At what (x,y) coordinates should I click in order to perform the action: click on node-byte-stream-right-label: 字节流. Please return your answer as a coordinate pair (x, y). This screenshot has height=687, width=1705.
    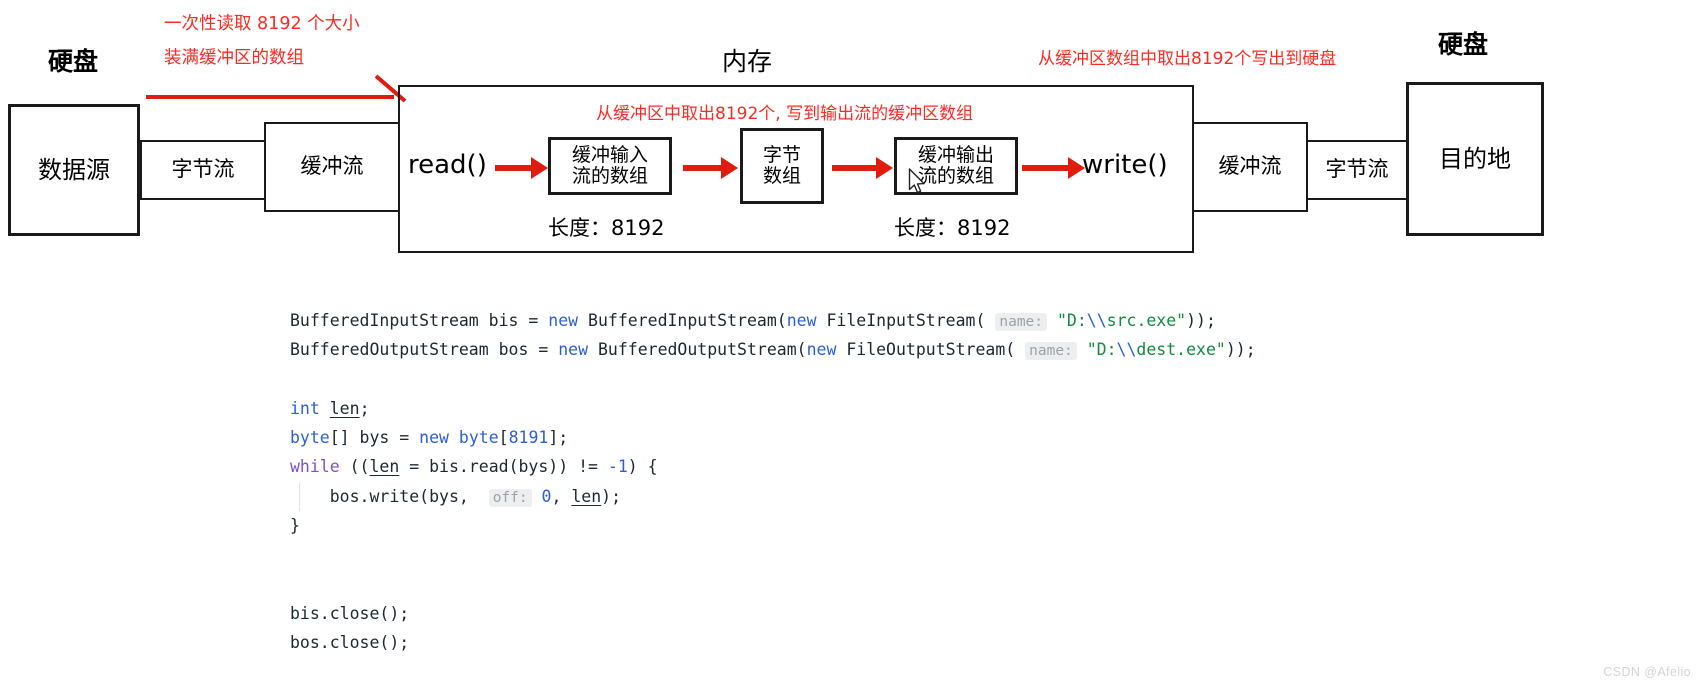
    Looking at the image, I should click on (1357, 169).